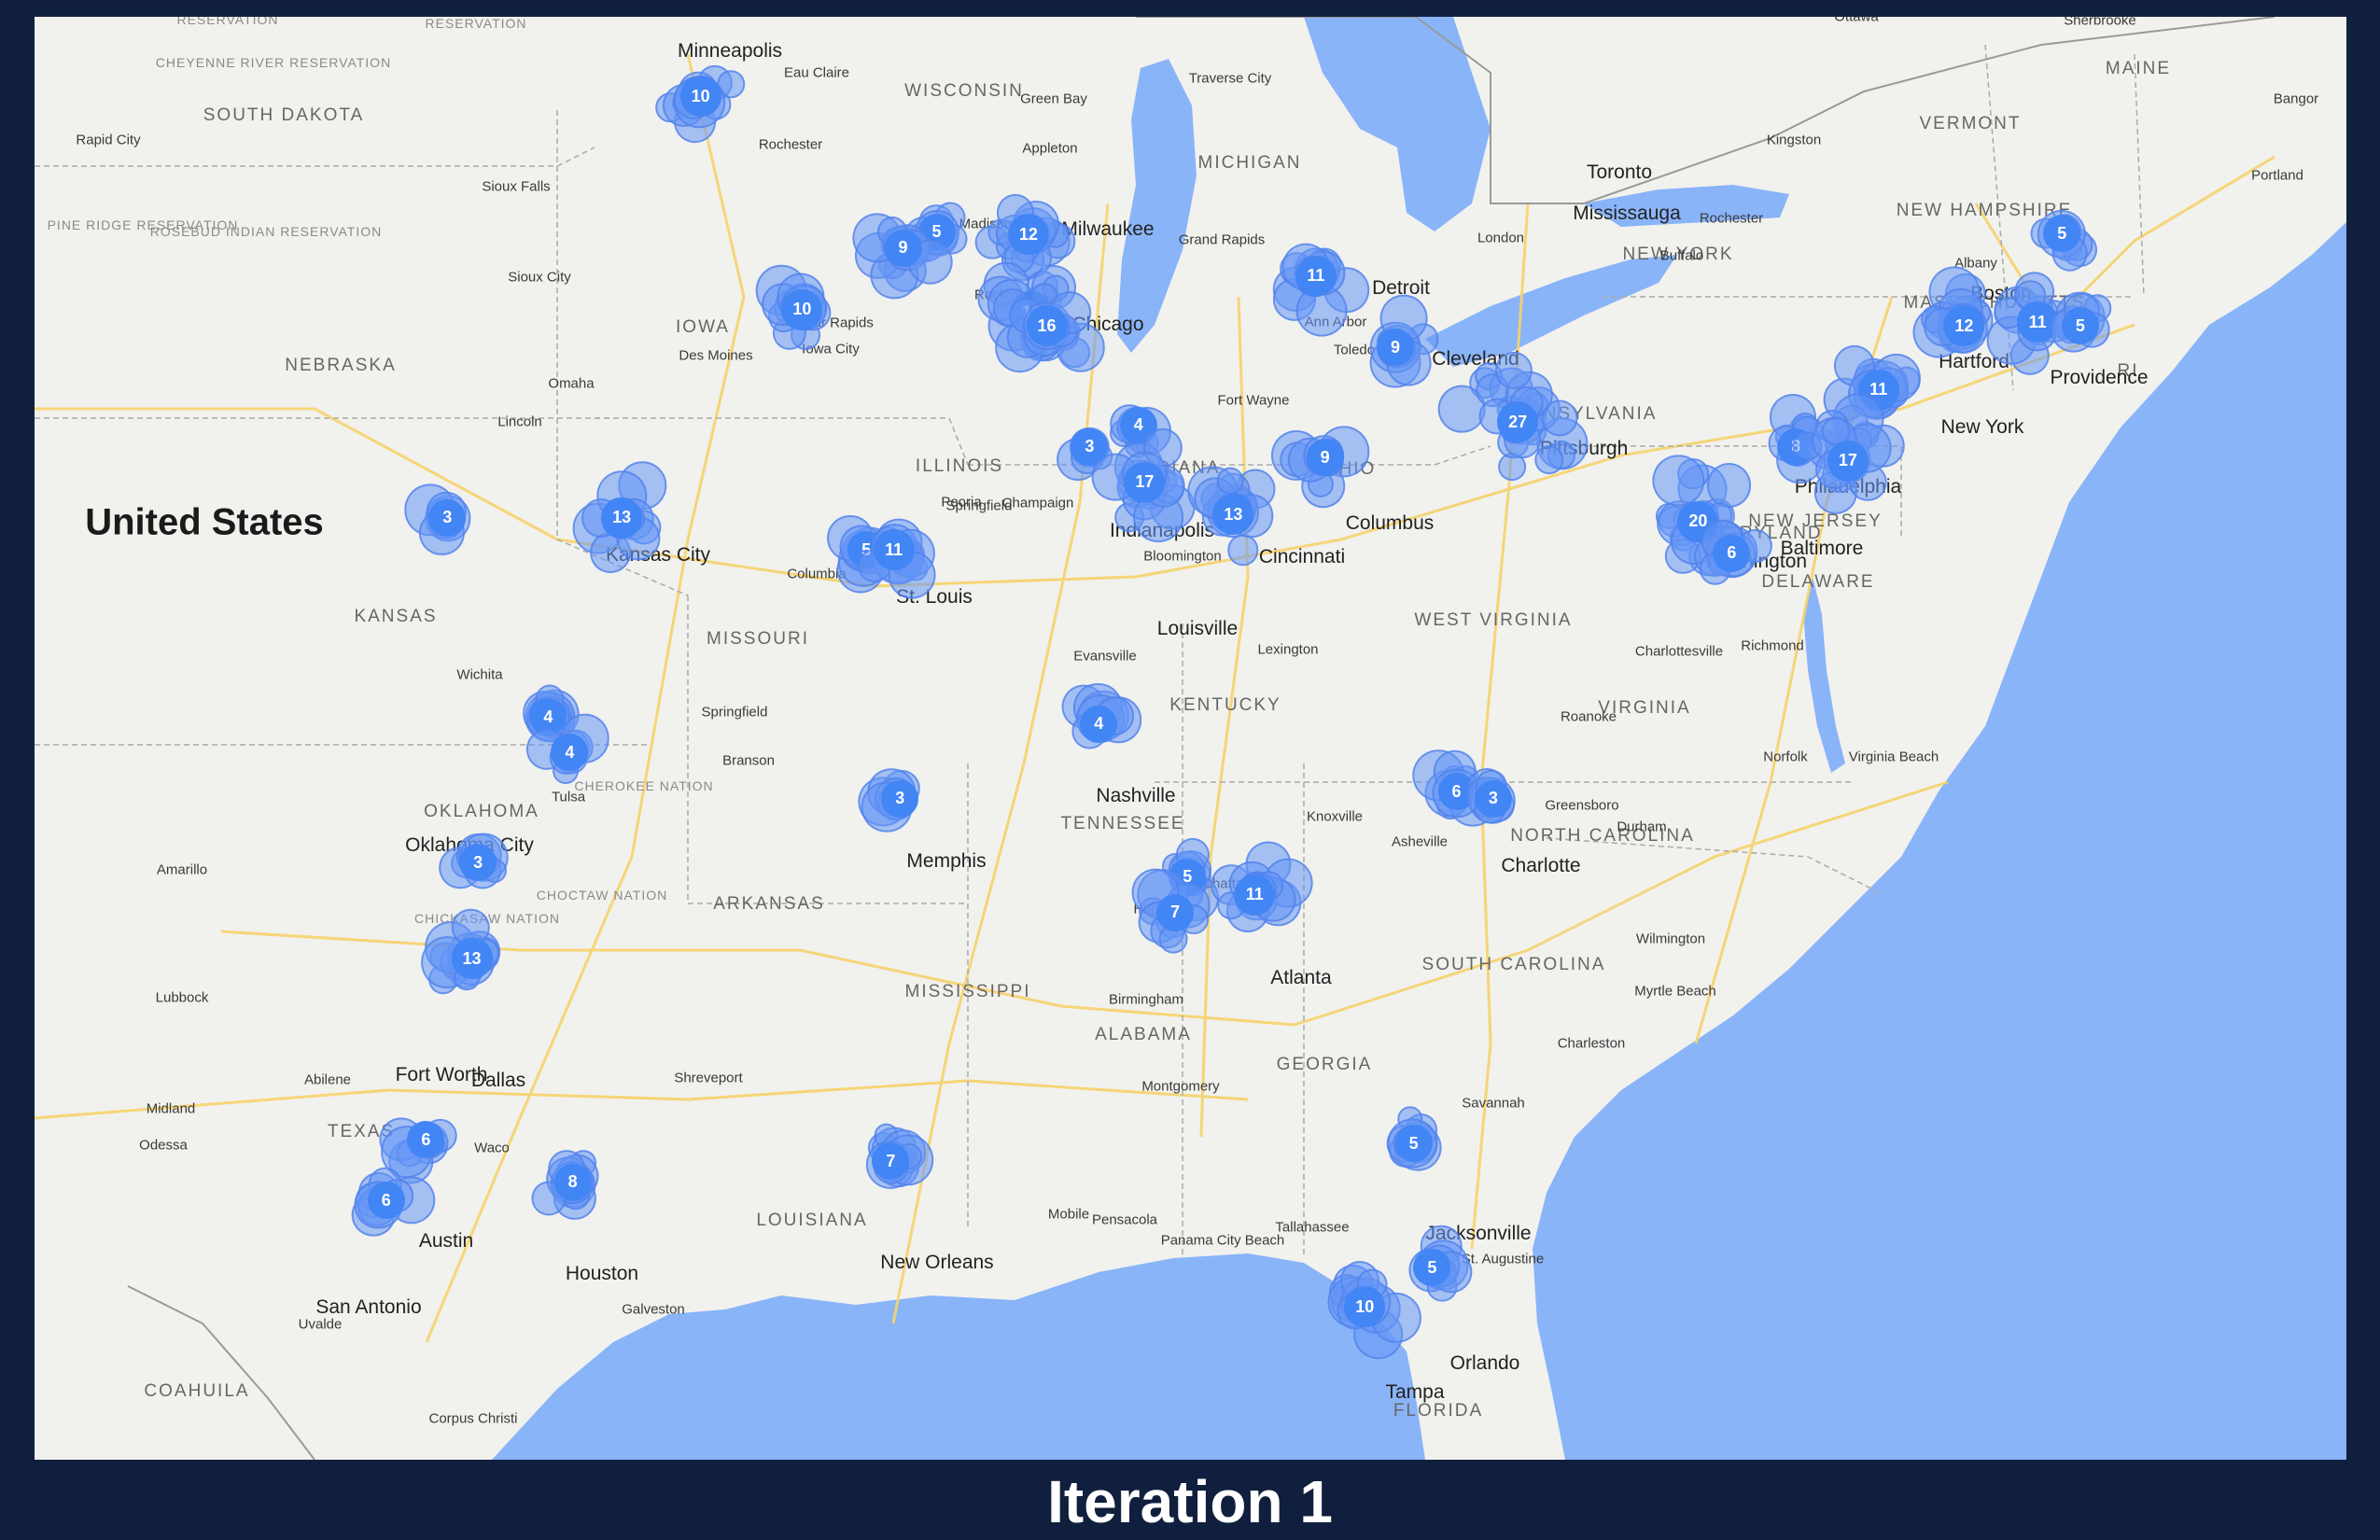 This screenshot has height=1540, width=2380. What do you see at coordinates (1050, 148) in the screenshot?
I see `city-label: Appleton` at bounding box center [1050, 148].